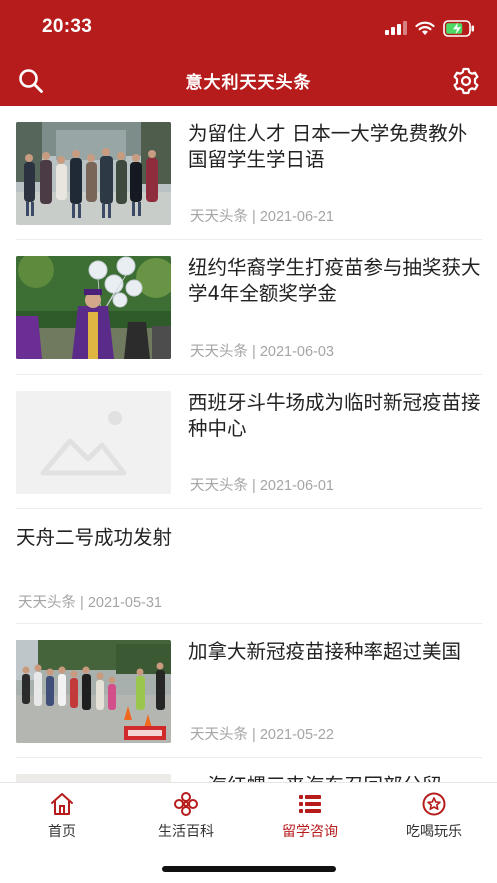 This screenshot has width=497, height=883. I want to click on cellular-signal-icon, so click(396, 28).